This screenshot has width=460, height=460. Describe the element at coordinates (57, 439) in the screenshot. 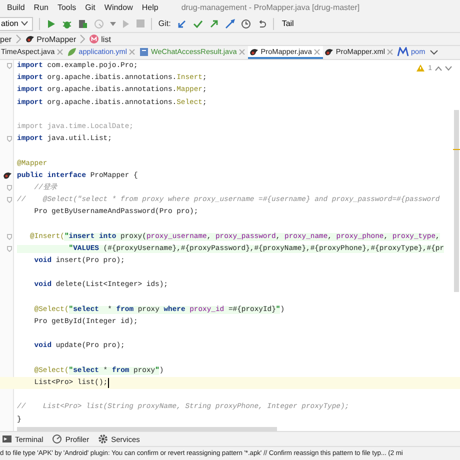

I see `gauge-icon` at that location.